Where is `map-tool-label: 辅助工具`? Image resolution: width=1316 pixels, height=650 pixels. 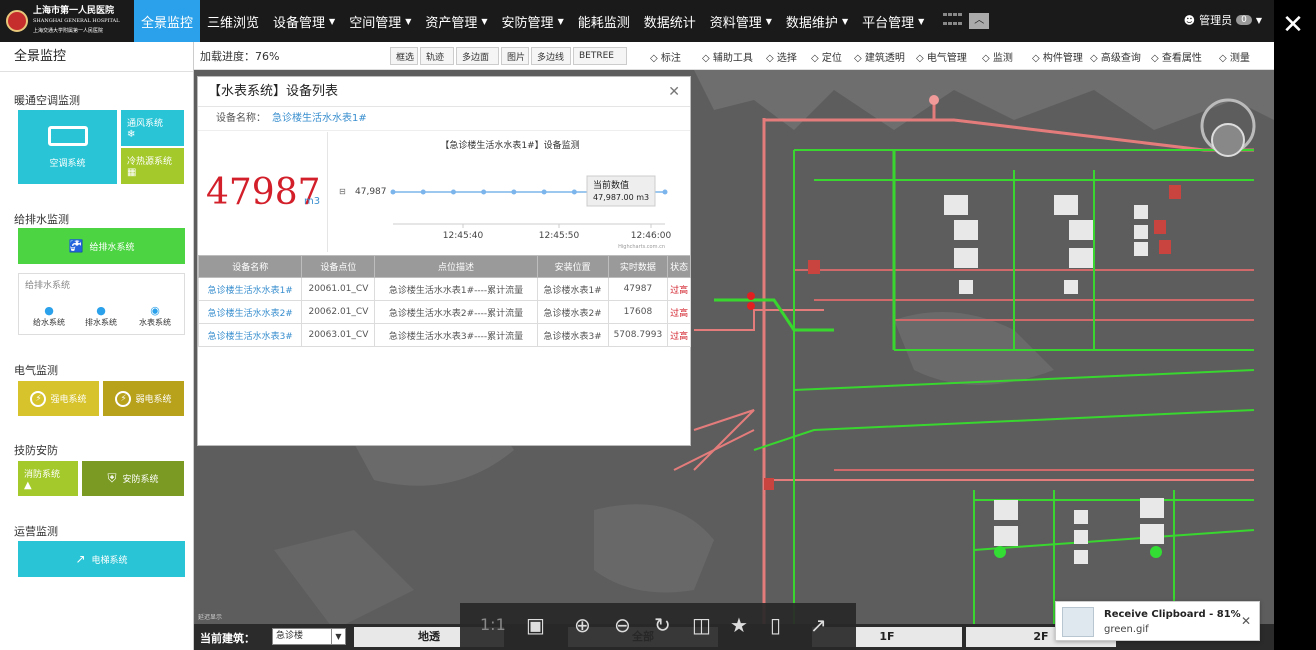
map-tool-label: 辅助工具 is located at coordinates (732, 58).